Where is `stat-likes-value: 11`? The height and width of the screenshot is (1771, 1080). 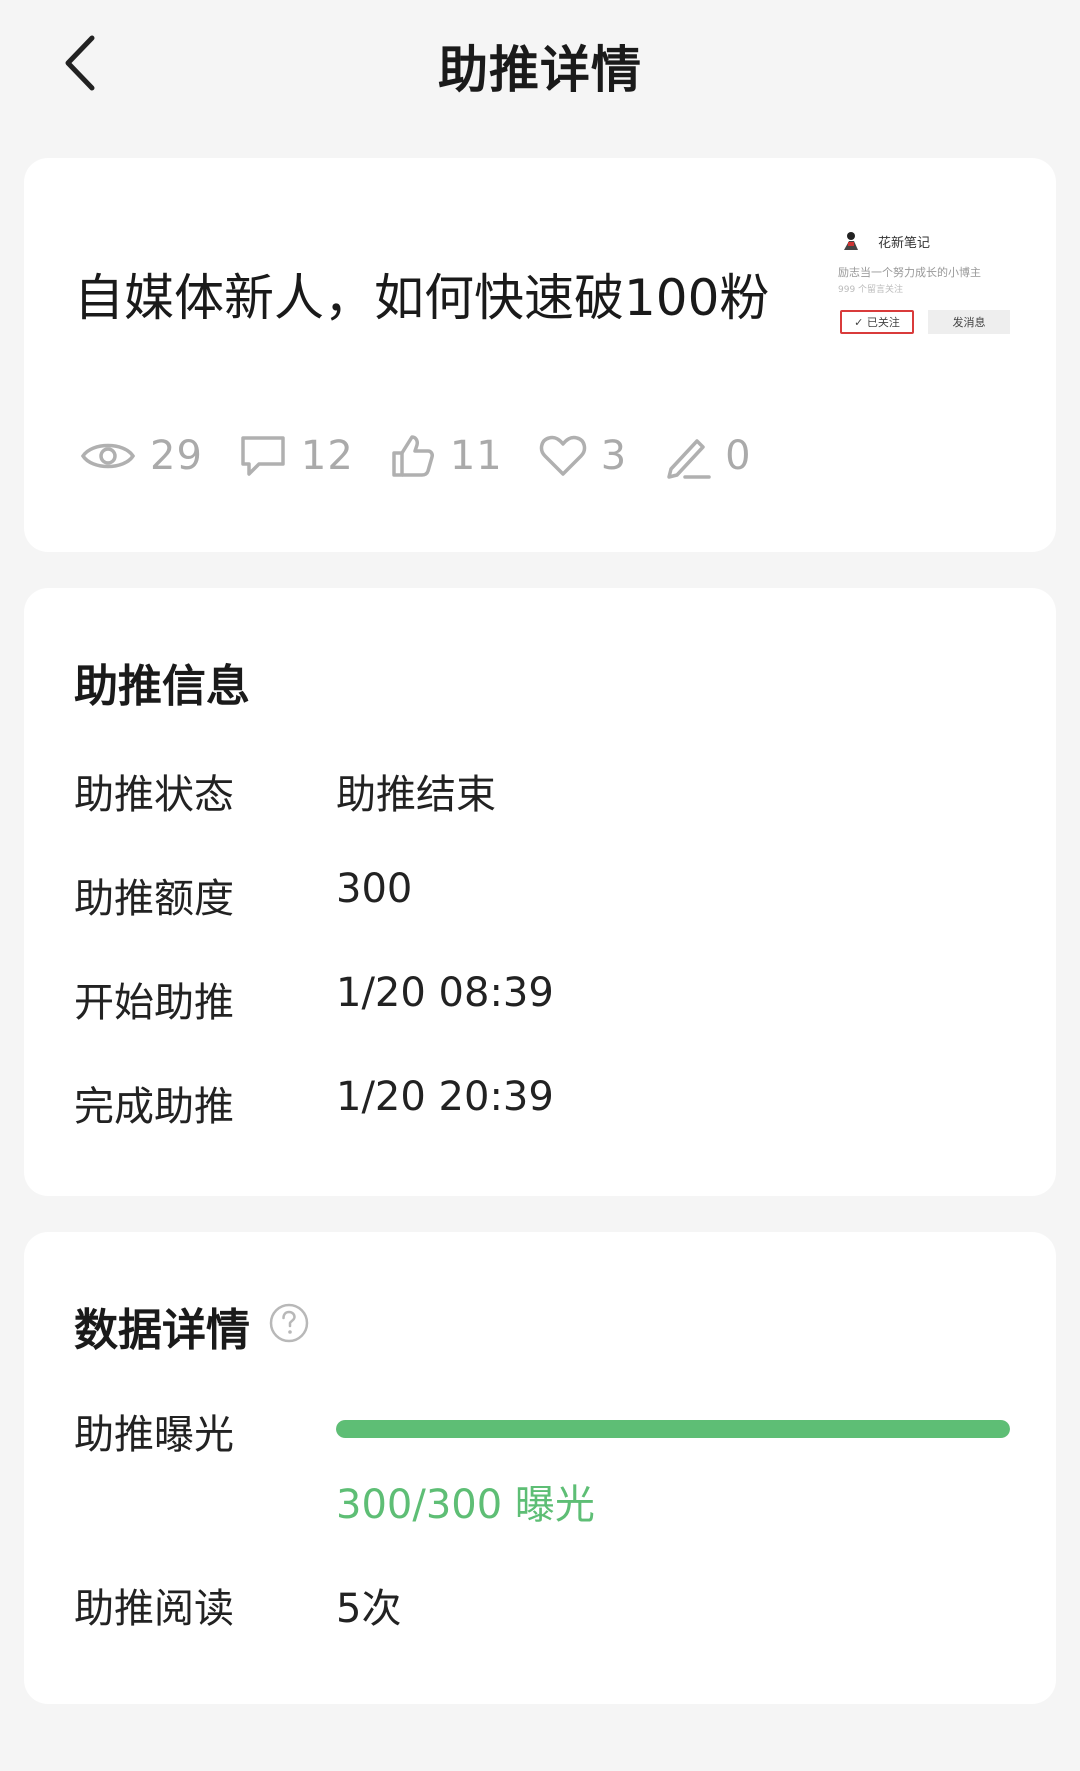 stat-likes-value: 11 is located at coordinates (476, 456).